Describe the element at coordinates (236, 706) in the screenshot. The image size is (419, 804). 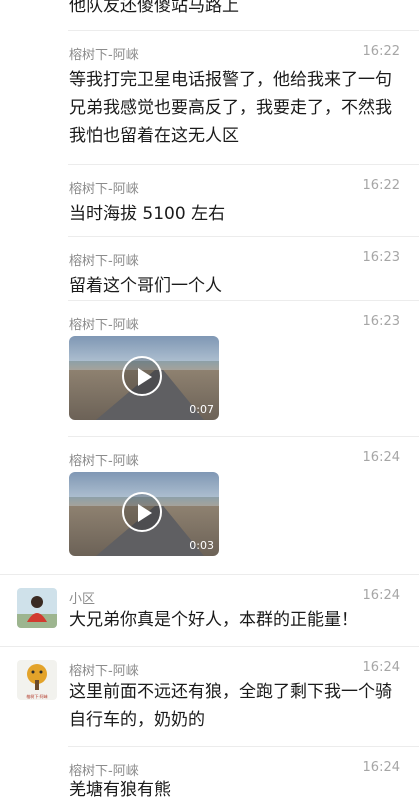
I see `message-text: 这里前面不远还有狼，全跑了剩下我一个骑自行车的，奶奶的` at that location.